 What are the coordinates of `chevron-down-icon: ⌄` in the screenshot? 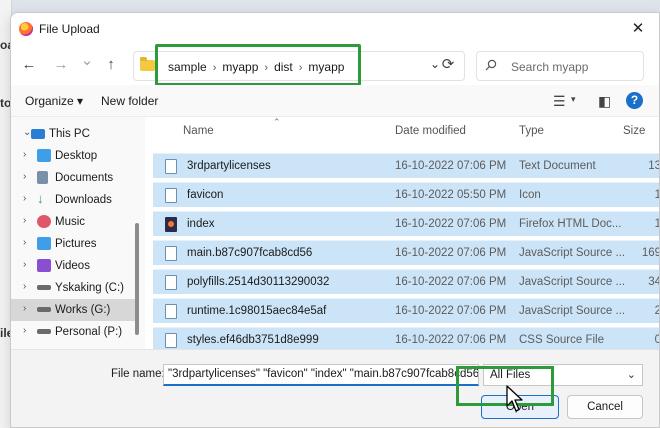 It's located at (631, 375).